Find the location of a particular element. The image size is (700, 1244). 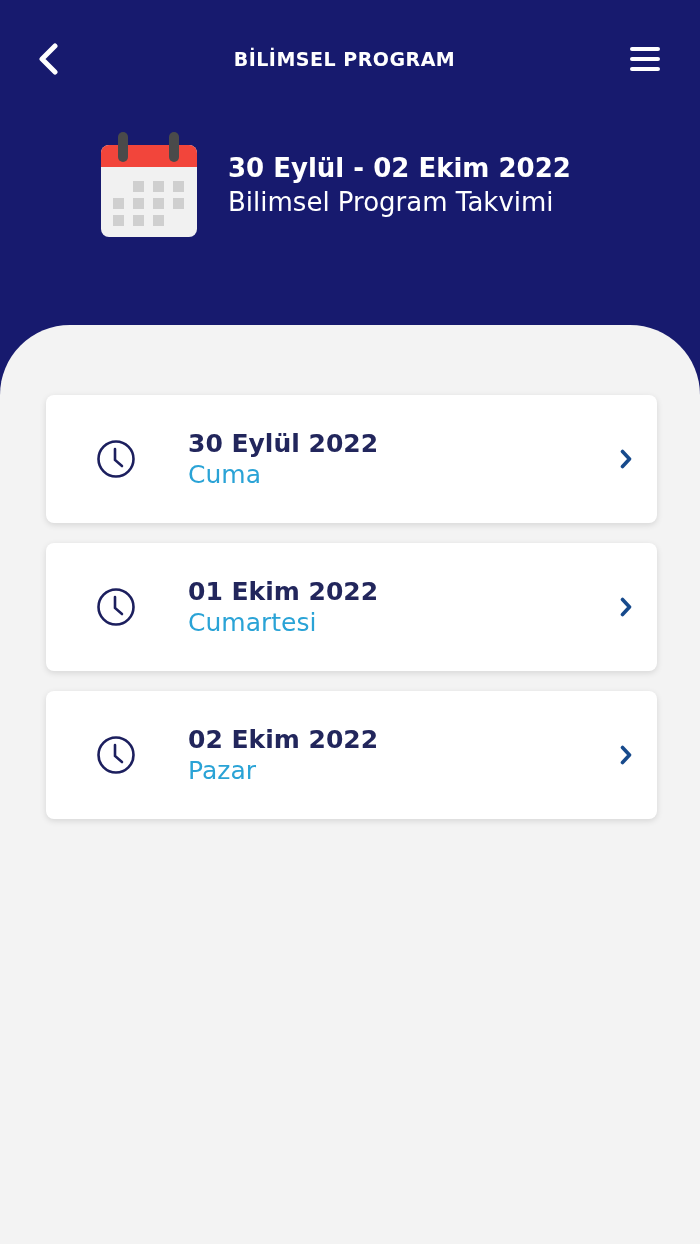

calendar-icon is located at coordinates (149, 185).